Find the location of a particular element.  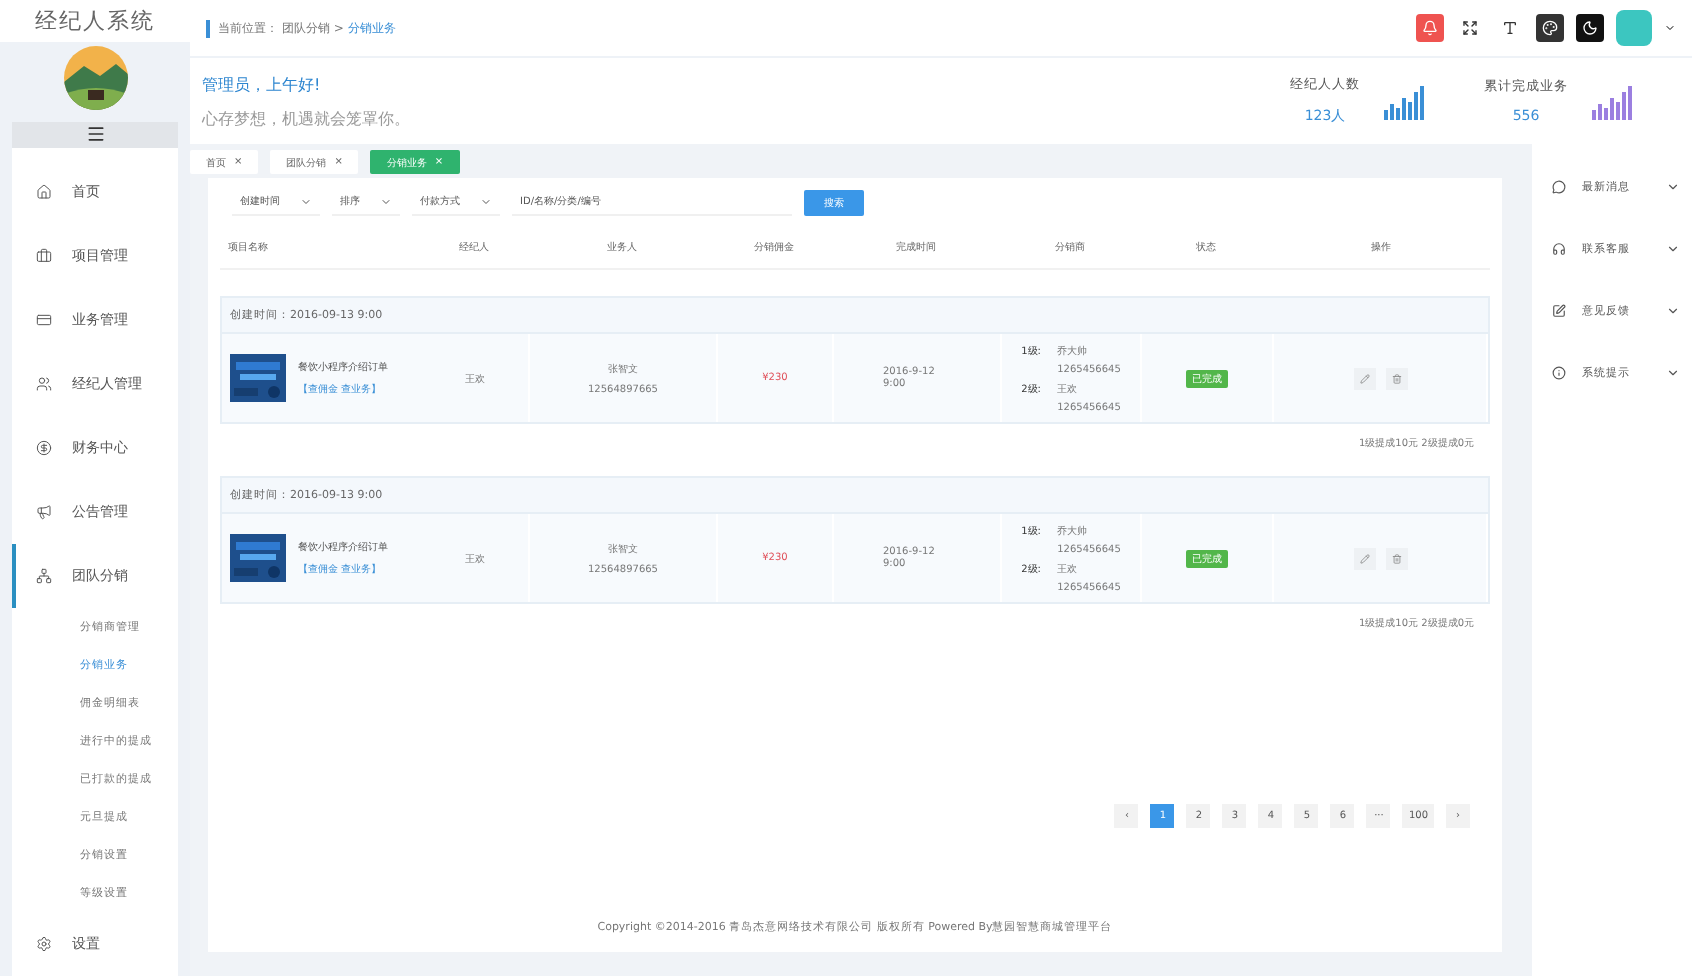

palette-button is located at coordinates (1550, 28).